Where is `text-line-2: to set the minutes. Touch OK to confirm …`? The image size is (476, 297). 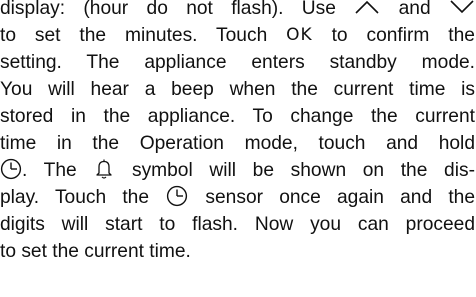
text-line-2: to set the minutes. Touch OK to confirm … is located at coordinates (237, 35).